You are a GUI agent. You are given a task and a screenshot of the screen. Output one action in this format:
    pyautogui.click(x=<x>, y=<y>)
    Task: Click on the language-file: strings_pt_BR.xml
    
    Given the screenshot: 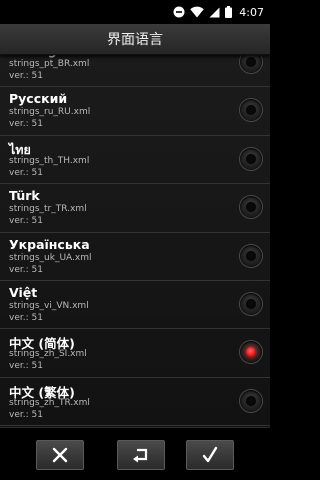 What is the action you would take?
    pyautogui.click(x=49, y=64)
    